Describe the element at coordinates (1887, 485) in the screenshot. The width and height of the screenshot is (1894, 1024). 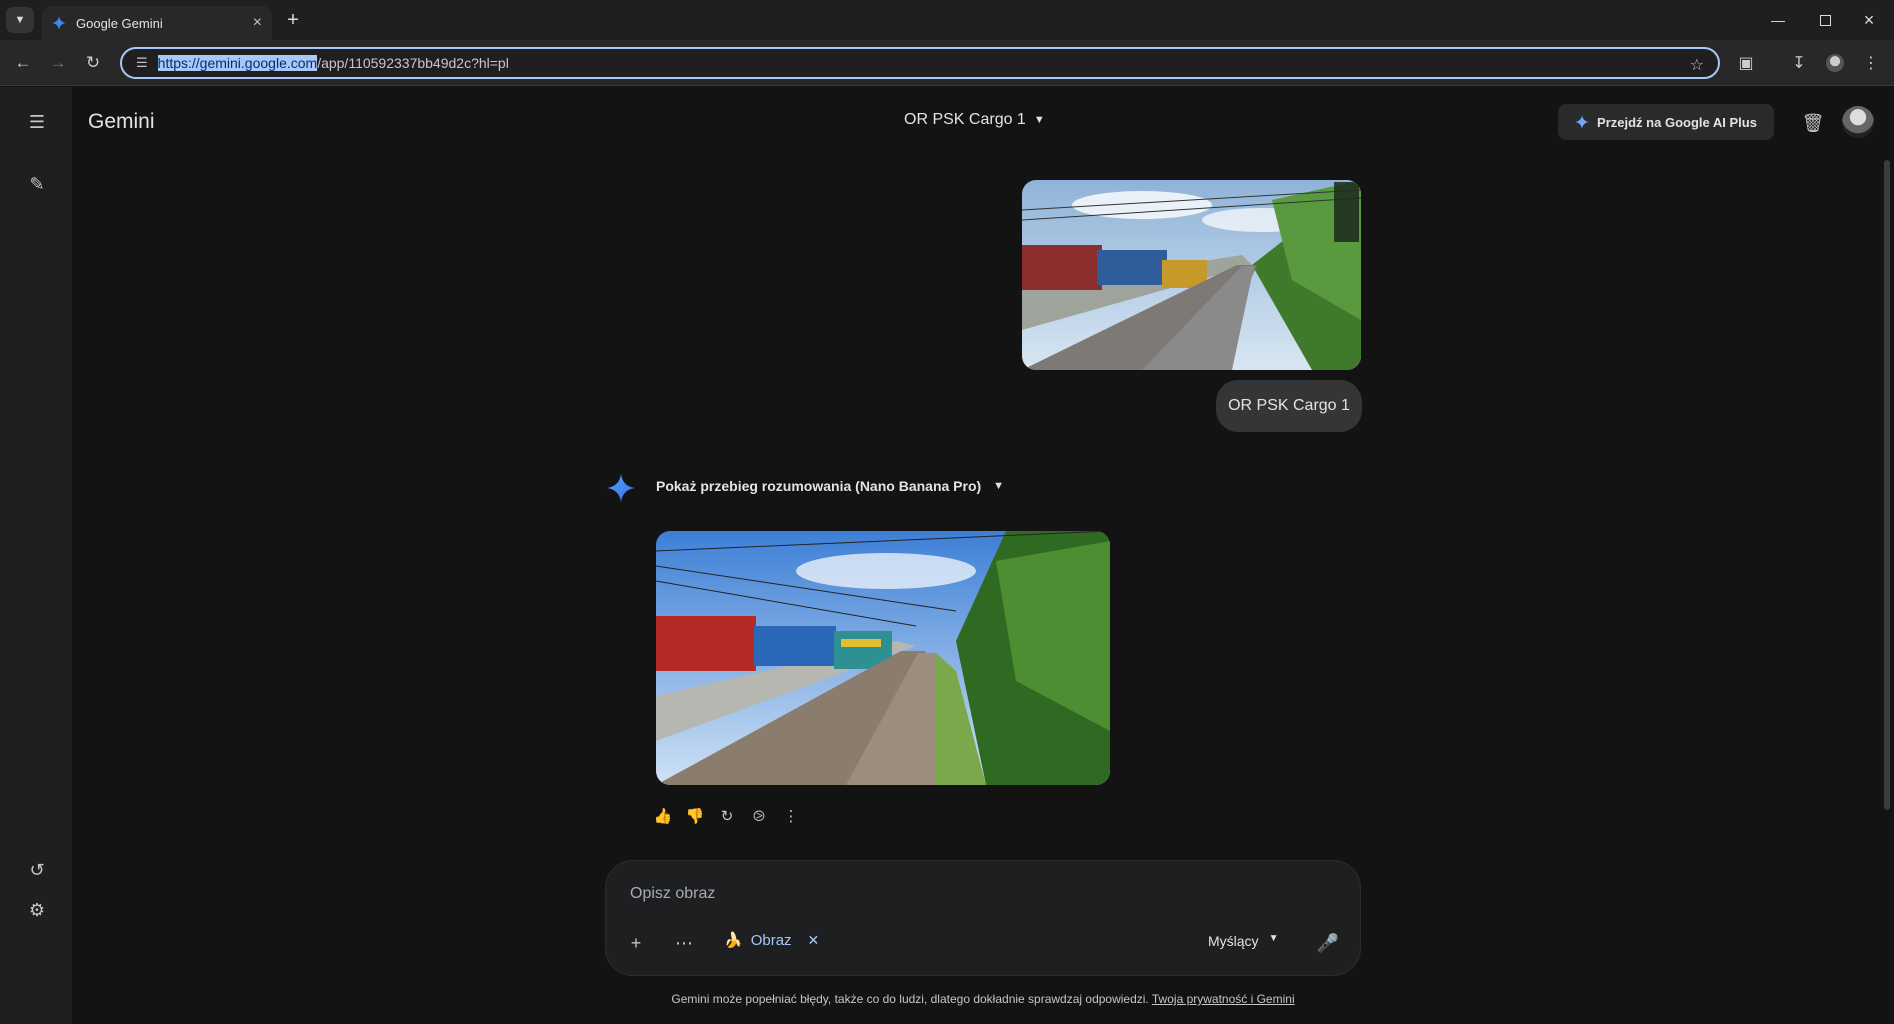
I see `scrollbar` at that location.